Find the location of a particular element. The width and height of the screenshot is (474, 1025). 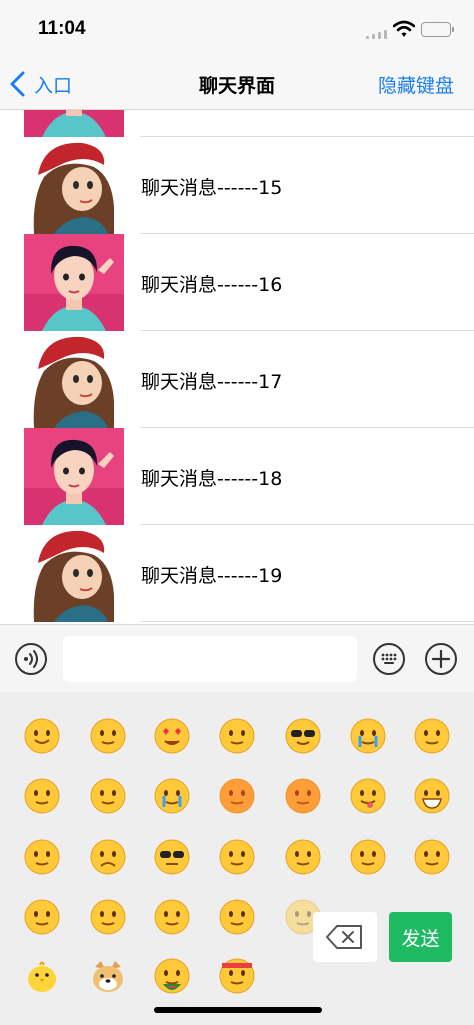

side-eye-emoji is located at coordinates (42, 917).